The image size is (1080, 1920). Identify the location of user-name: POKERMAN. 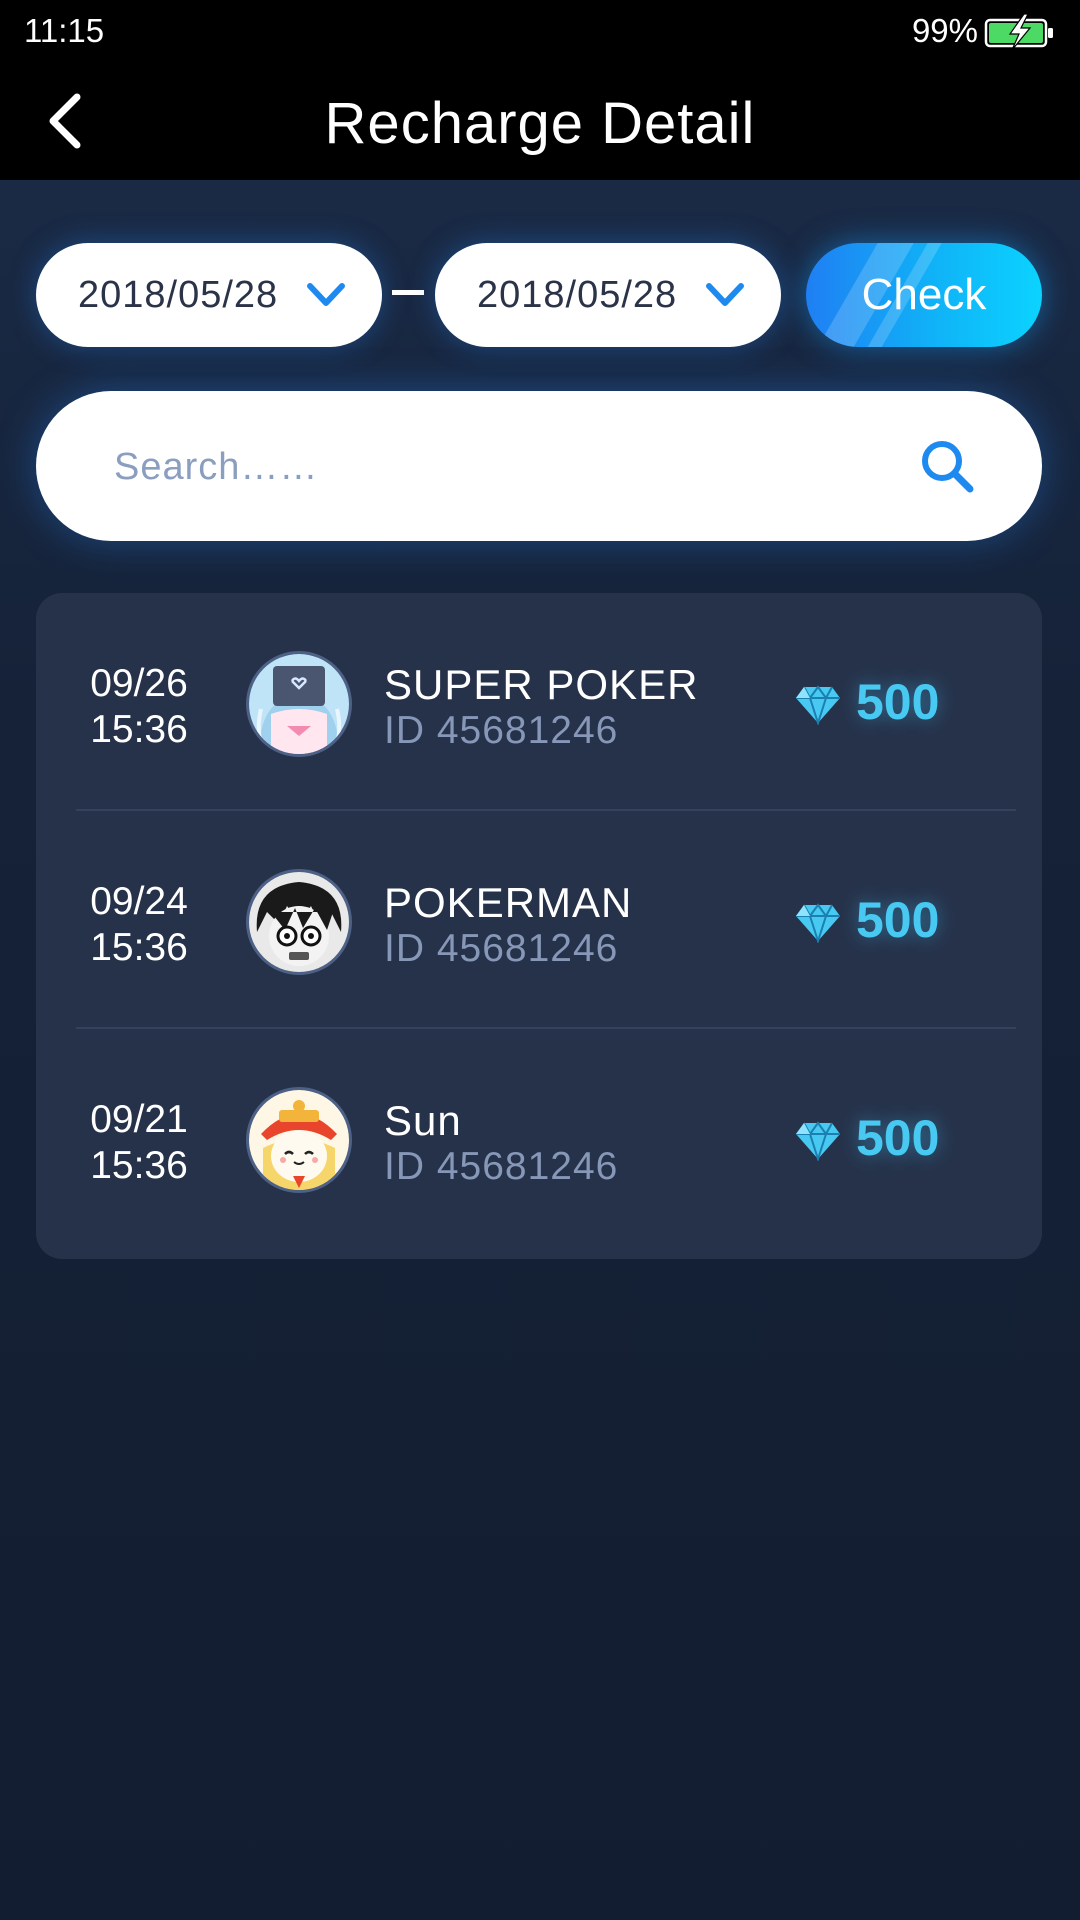
(508, 902).